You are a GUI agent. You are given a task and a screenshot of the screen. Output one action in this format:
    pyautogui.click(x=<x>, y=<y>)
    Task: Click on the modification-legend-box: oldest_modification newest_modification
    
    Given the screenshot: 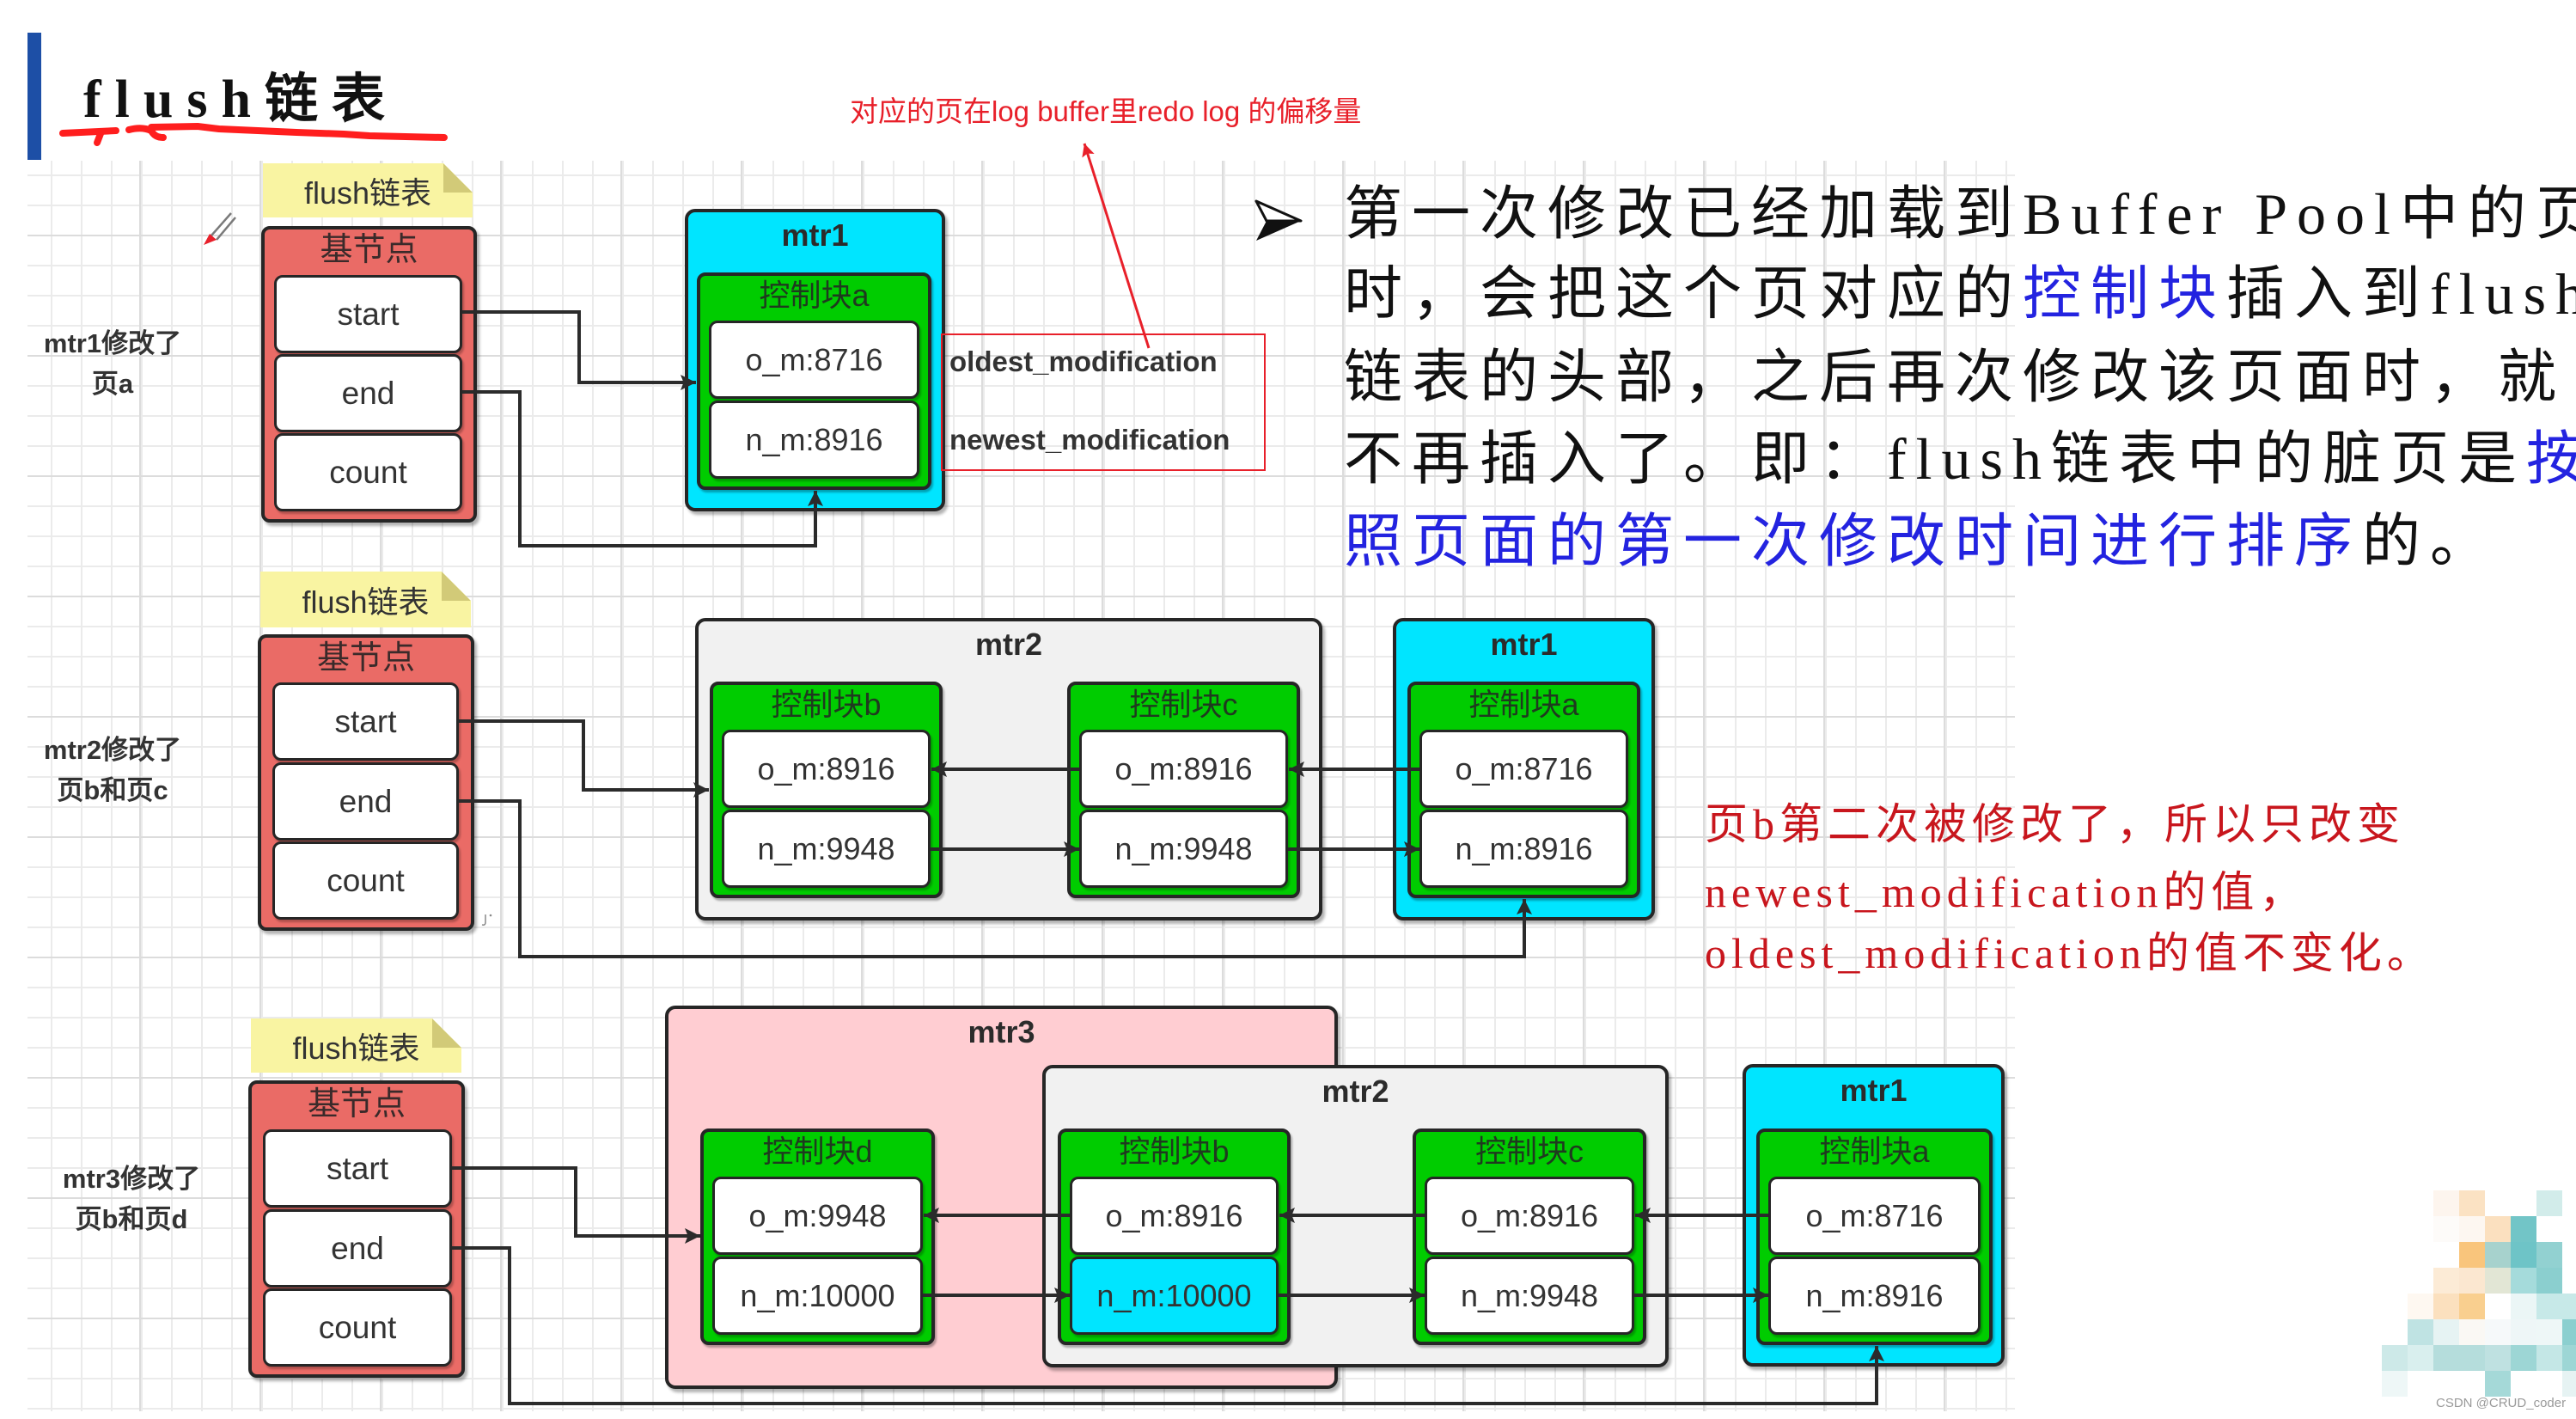 What is the action you would take?
    pyautogui.click(x=1103, y=402)
    